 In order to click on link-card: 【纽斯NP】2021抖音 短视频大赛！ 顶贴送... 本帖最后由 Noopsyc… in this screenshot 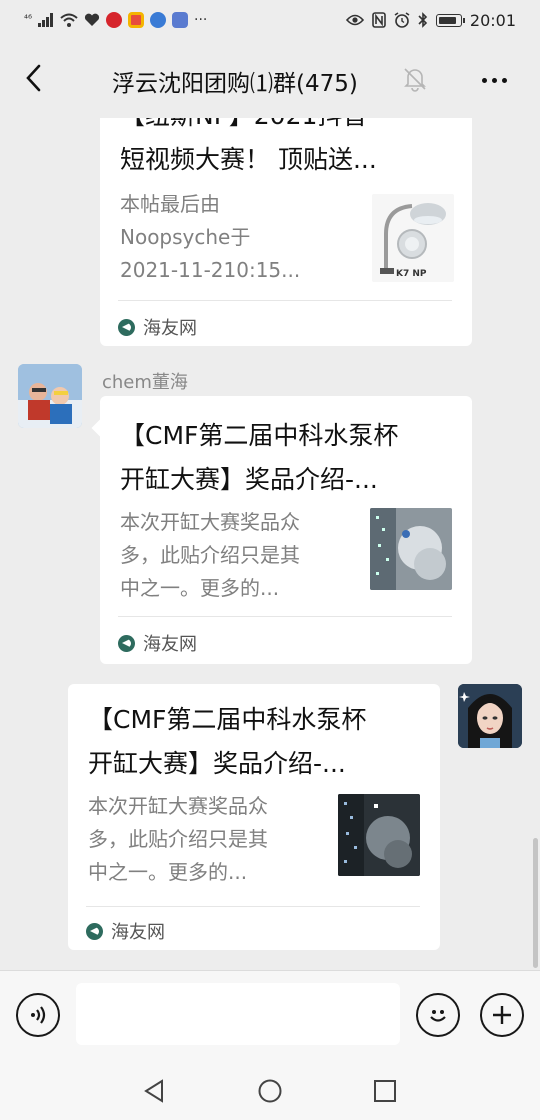, I will do `click(286, 232)`.